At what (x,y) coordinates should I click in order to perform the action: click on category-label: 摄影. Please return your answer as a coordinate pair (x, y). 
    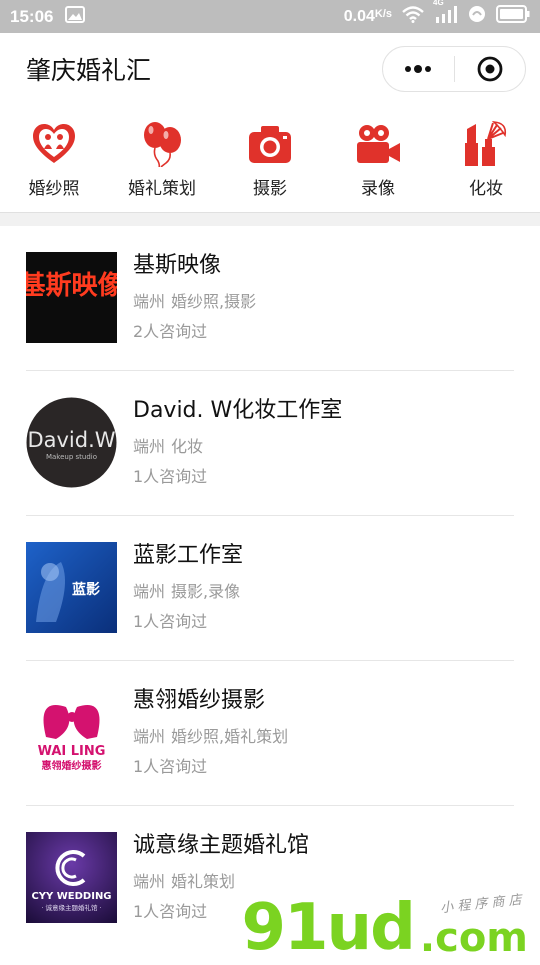
    Looking at the image, I should click on (270, 189).